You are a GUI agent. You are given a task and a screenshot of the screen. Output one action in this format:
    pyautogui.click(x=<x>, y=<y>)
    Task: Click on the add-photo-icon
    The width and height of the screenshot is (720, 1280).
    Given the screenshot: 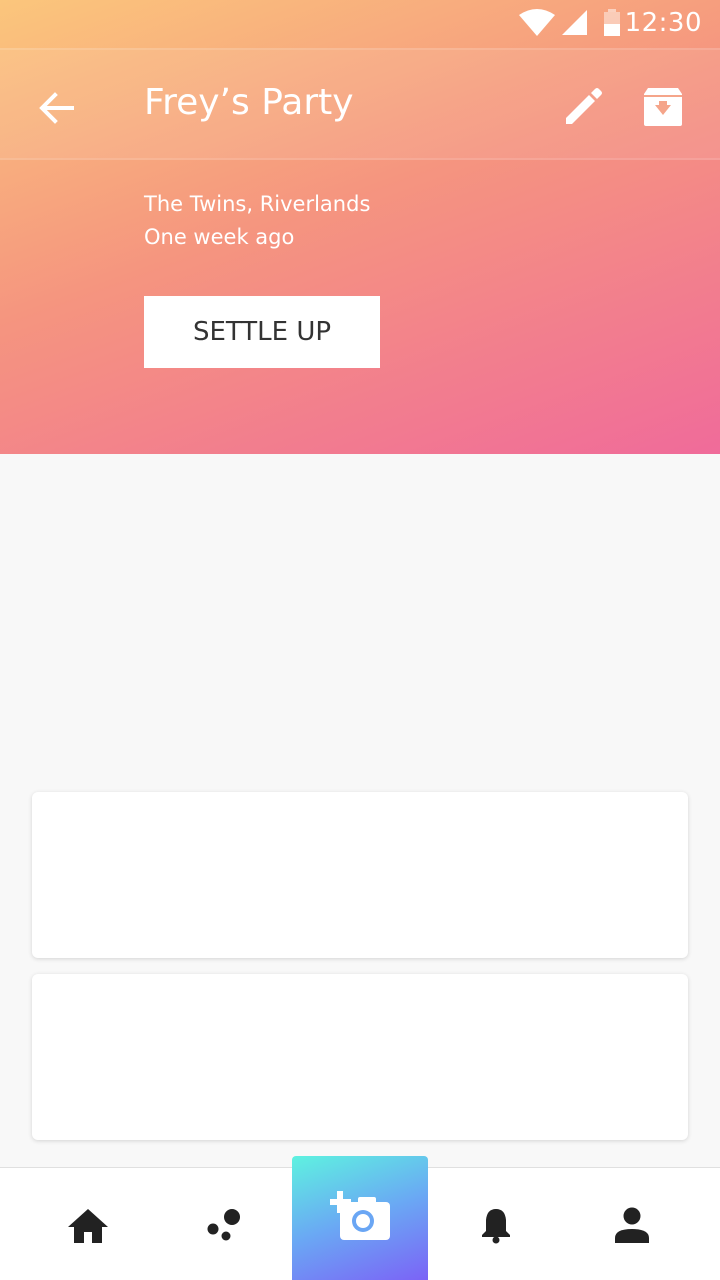 What is the action you would take?
    pyautogui.click(x=360, y=1215)
    